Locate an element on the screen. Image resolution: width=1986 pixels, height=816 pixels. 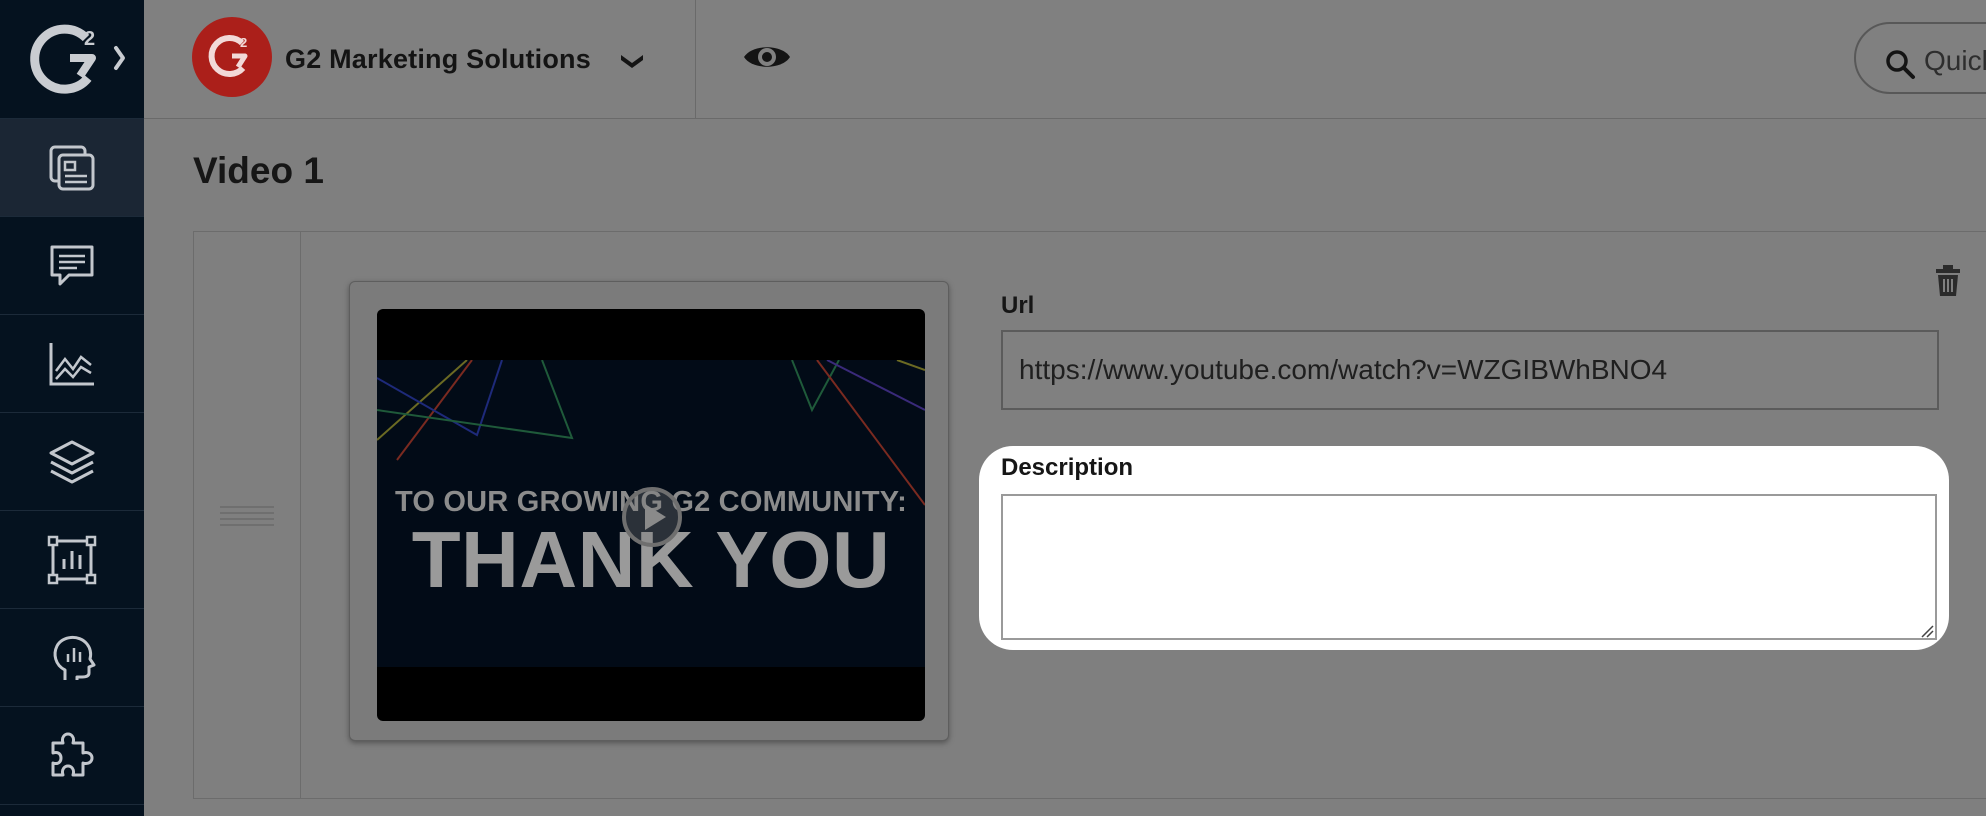
head-insights-icon is located at coordinates (74, 657).